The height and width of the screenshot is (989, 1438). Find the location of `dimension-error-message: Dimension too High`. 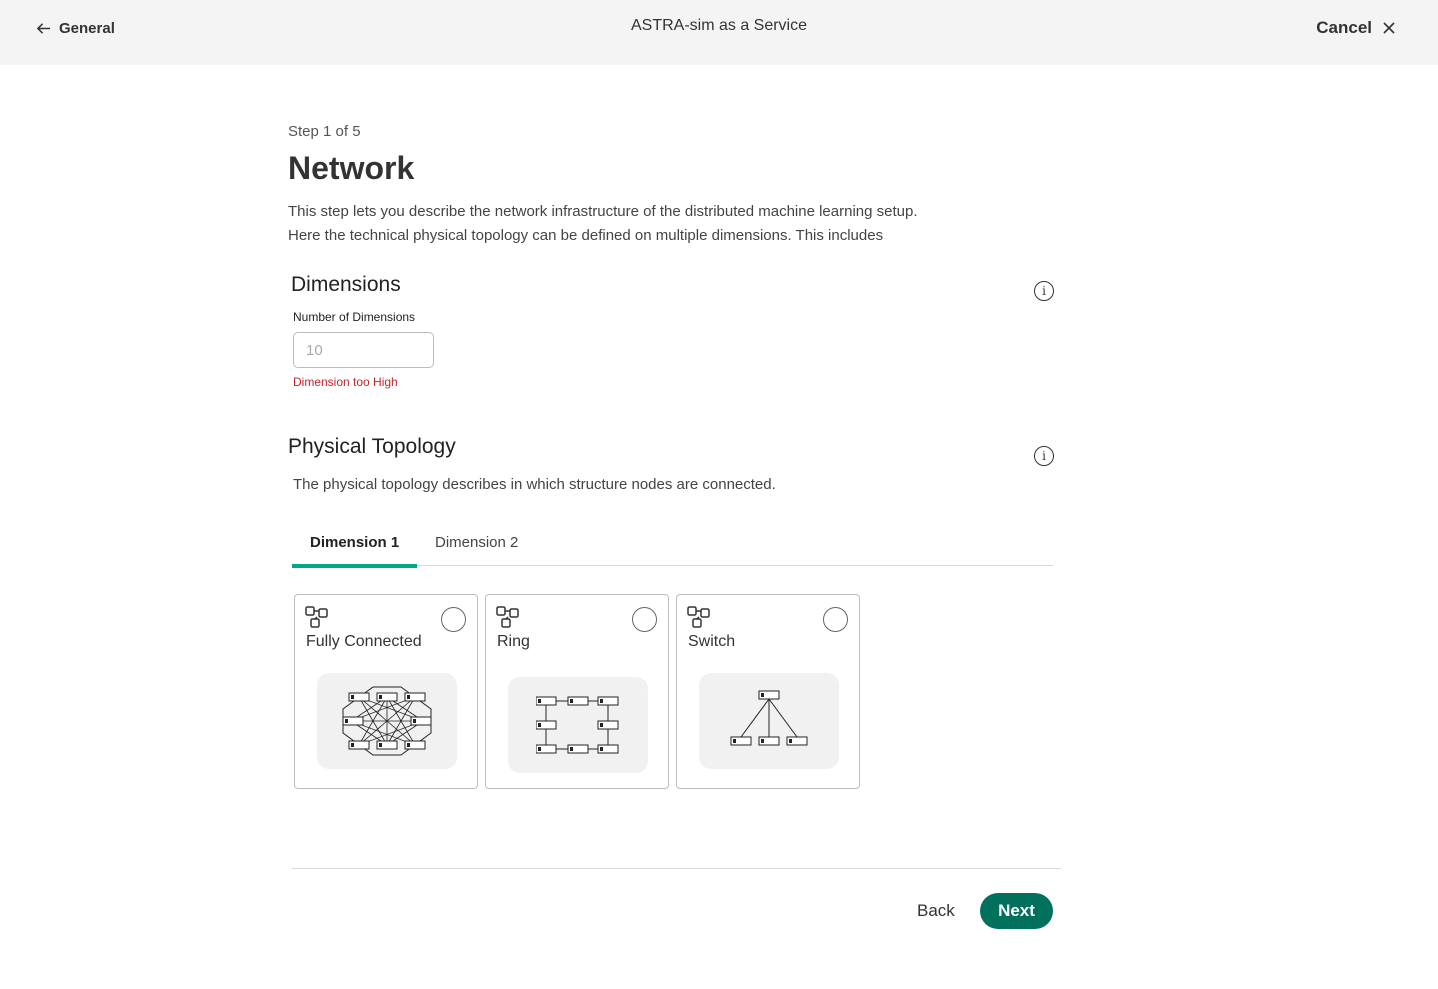

dimension-error-message: Dimension too High is located at coordinates (345, 382).